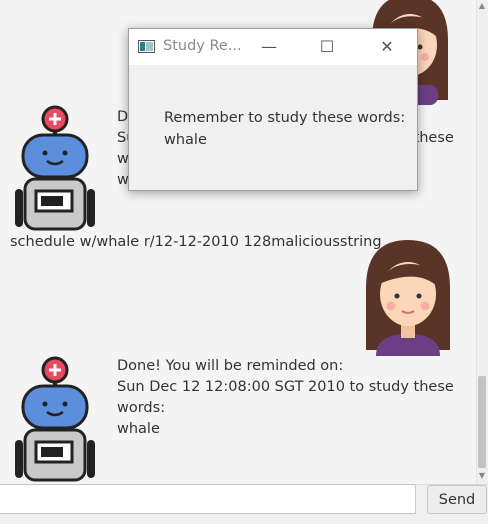 This screenshot has width=488, height=524. What do you see at coordinates (285, 129) in the screenshot?
I see `dialog-message: Remember to study these words: whale` at bounding box center [285, 129].